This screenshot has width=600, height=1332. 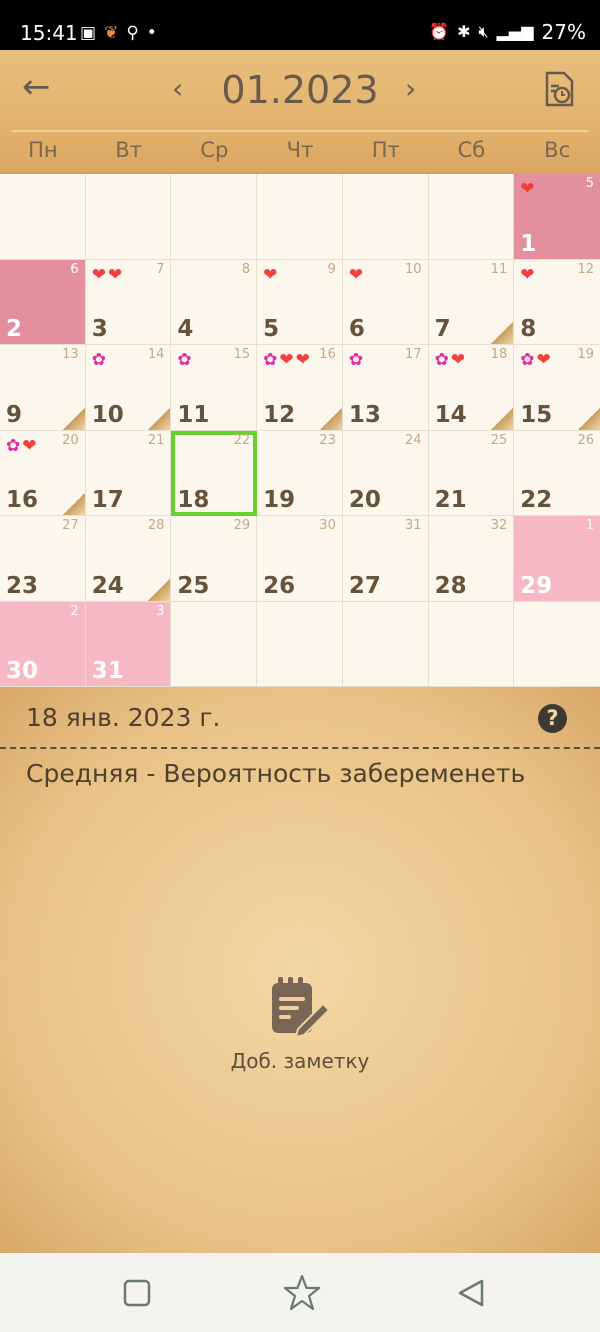 What do you see at coordinates (471, 559) in the screenshot?
I see `calendar-day-cell: 32 28` at bounding box center [471, 559].